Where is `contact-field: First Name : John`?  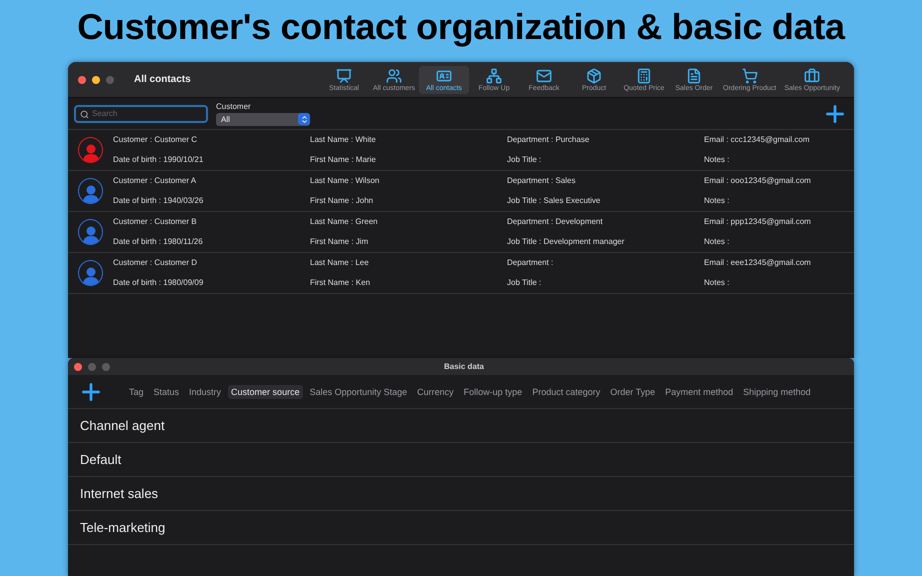
contact-field: First Name : John is located at coordinates (408, 201).